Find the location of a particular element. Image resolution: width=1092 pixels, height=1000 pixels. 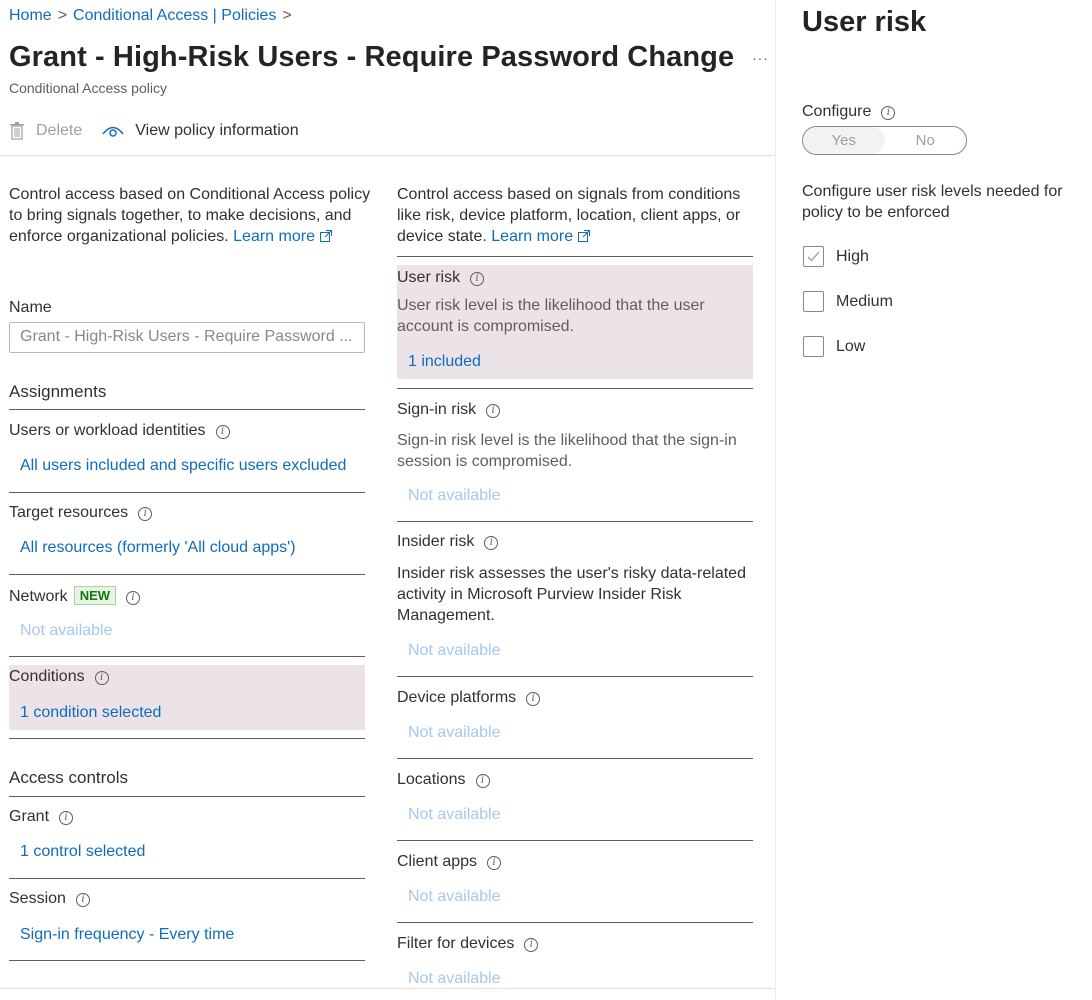

toolbar-divider is located at coordinates (387, 155).